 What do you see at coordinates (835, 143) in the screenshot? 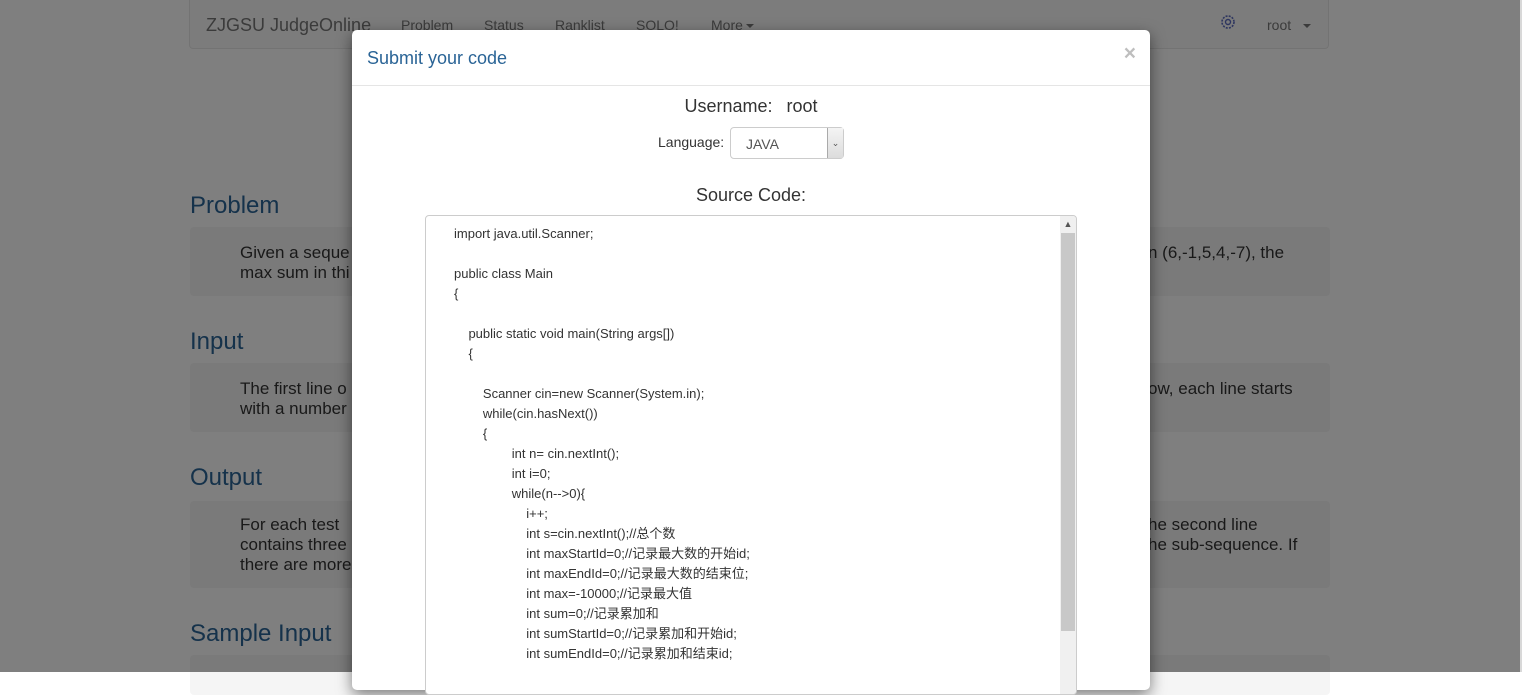
I see `chevron-down-icon: ⌄` at bounding box center [835, 143].